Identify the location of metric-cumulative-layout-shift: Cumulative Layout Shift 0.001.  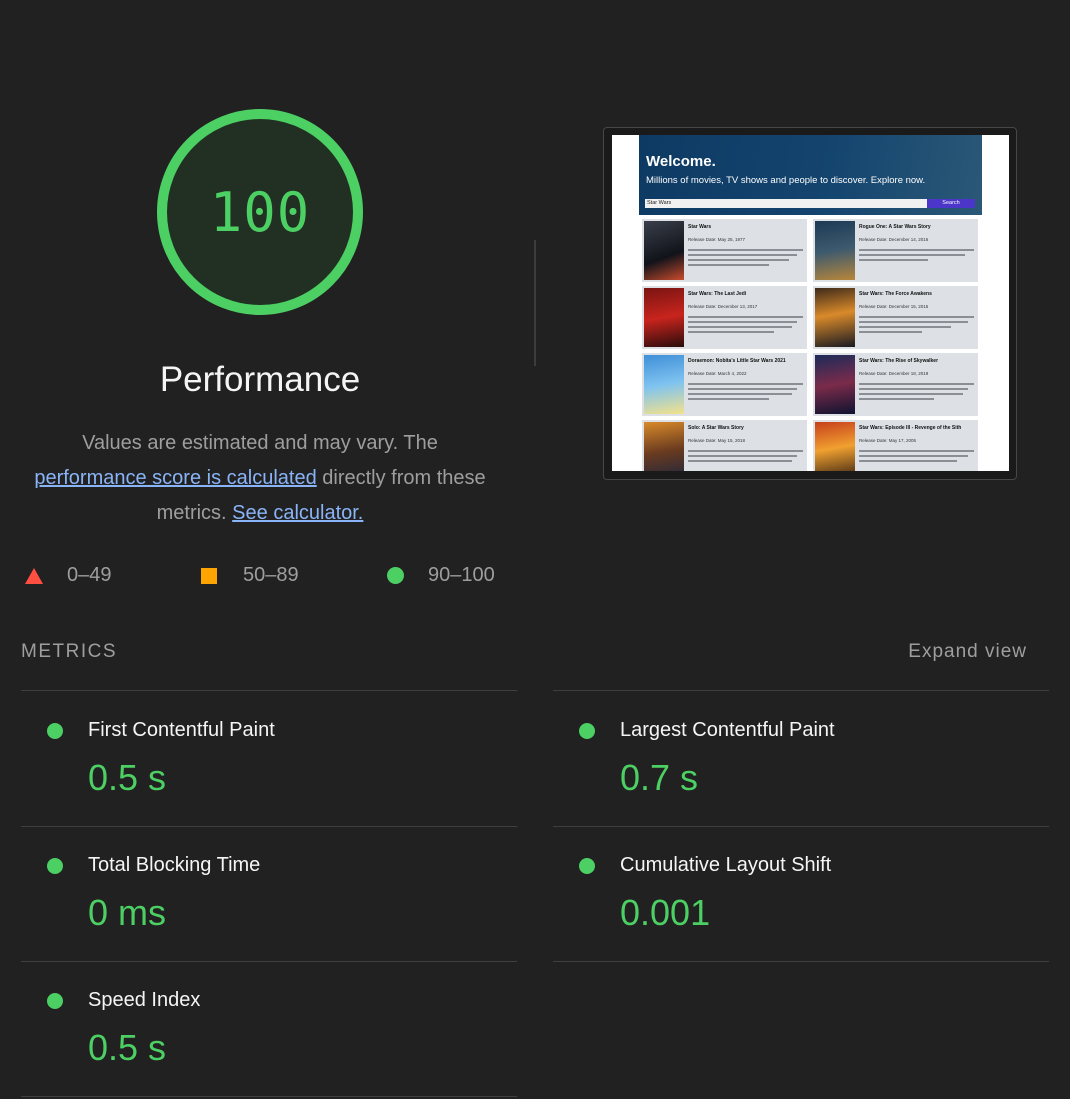
(800, 893).